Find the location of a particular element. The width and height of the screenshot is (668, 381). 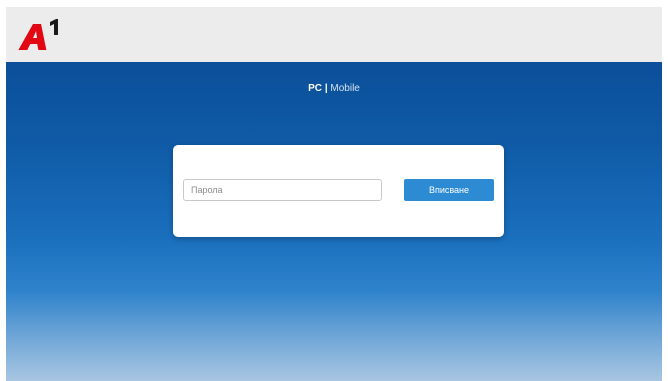

top-bar is located at coordinates (334, 34).